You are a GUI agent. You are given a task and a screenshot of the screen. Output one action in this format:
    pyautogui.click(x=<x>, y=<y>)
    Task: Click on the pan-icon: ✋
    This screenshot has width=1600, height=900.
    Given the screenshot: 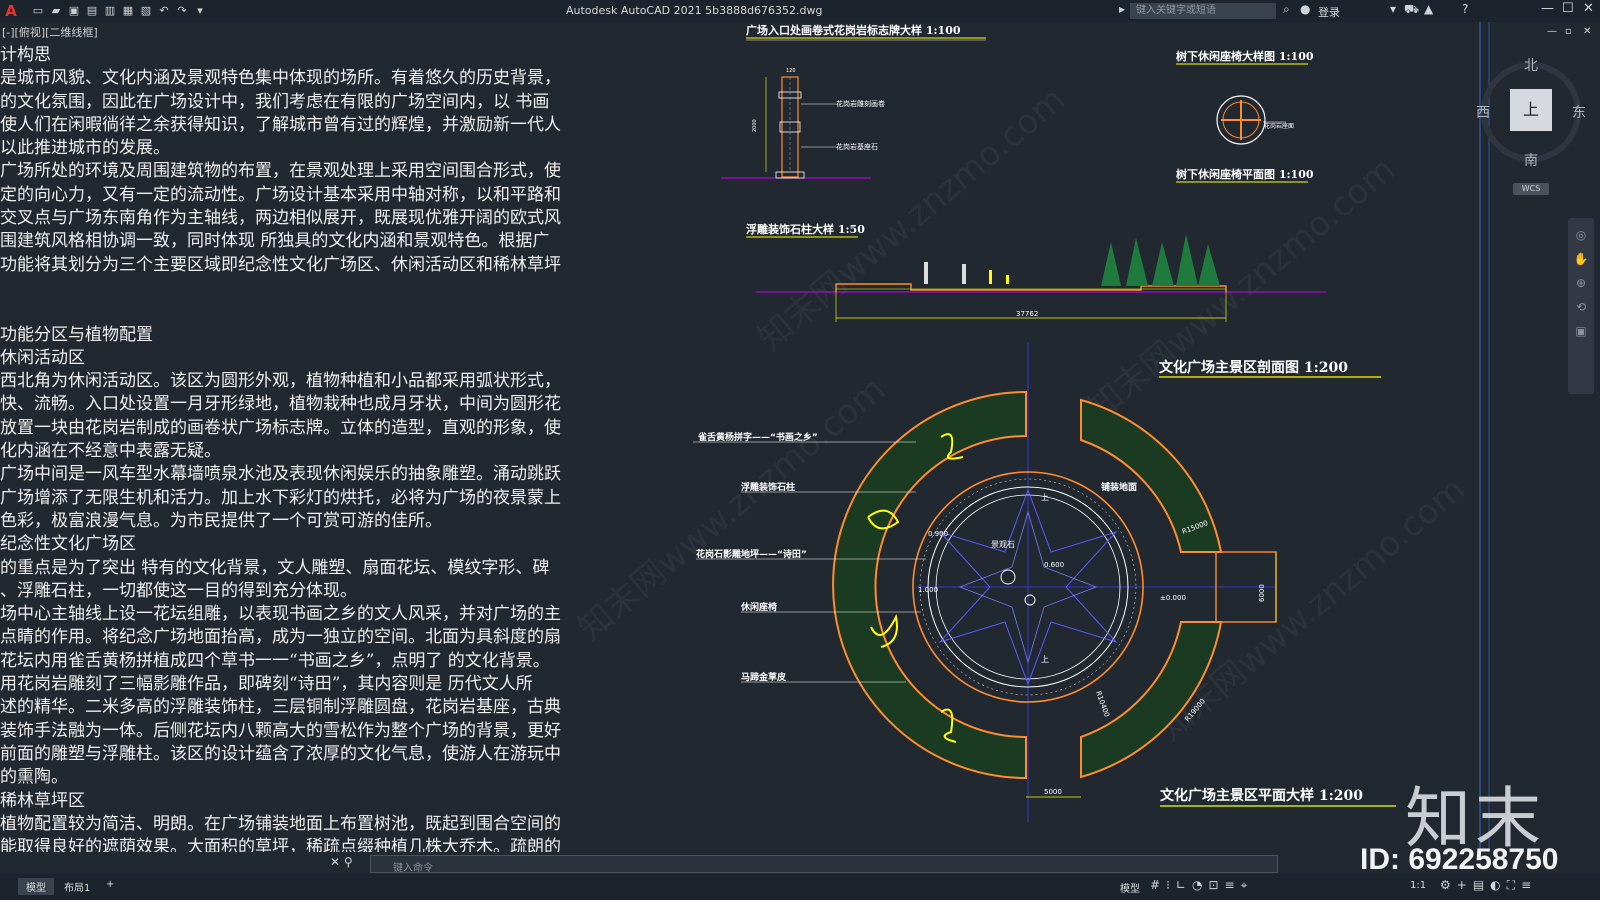 What is the action you would take?
    pyautogui.click(x=1581, y=259)
    